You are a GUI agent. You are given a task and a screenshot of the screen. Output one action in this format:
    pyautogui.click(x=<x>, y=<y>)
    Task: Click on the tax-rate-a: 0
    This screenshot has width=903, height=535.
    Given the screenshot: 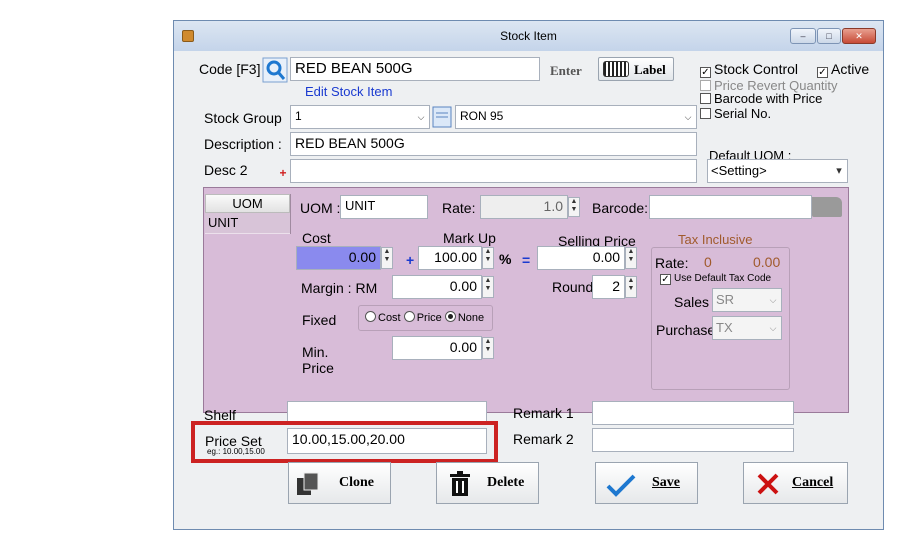 What is the action you would take?
    pyautogui.click(x=708, y=262)
    